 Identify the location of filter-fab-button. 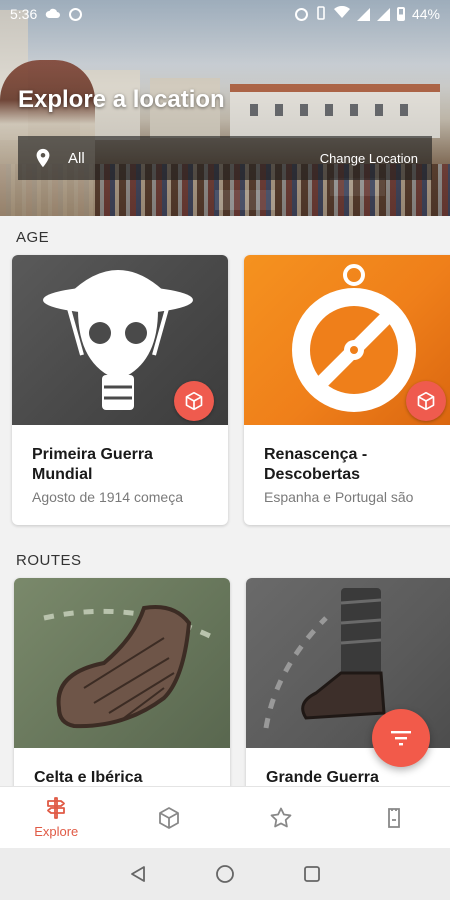
(401, 738).